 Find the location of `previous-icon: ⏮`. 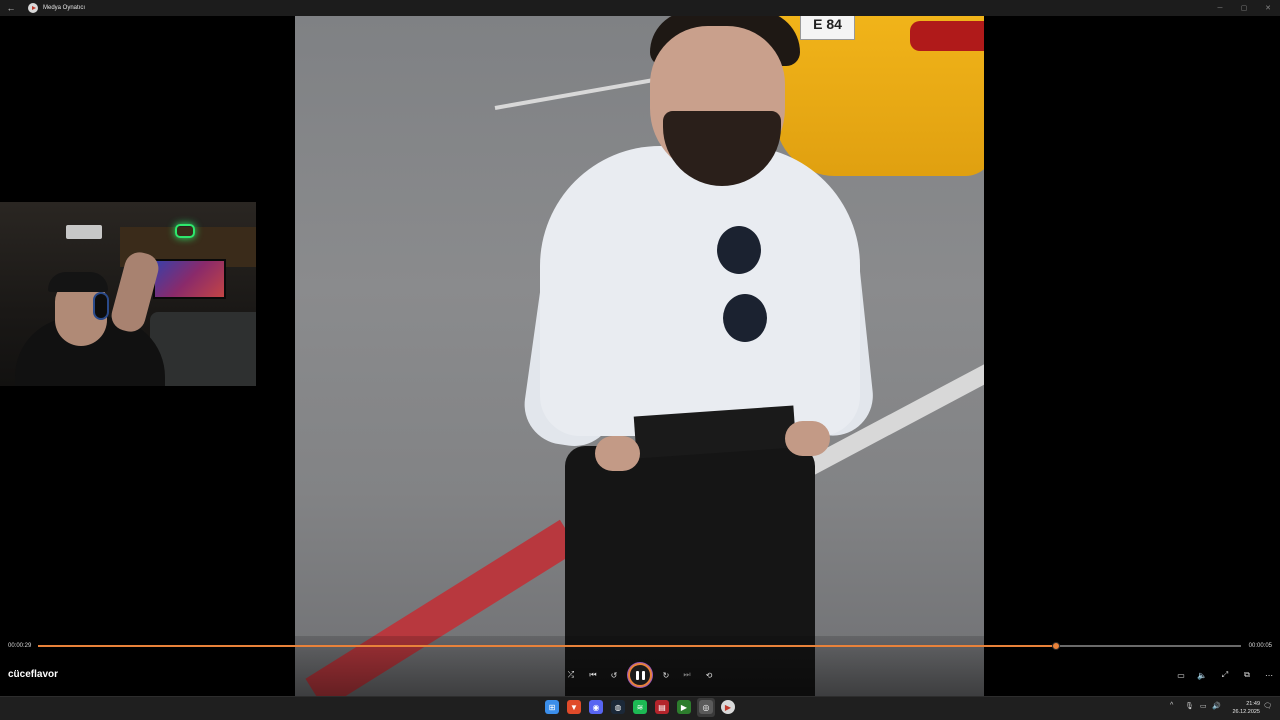

previous-icon: ⏮ is located at coordinates (593, 674).